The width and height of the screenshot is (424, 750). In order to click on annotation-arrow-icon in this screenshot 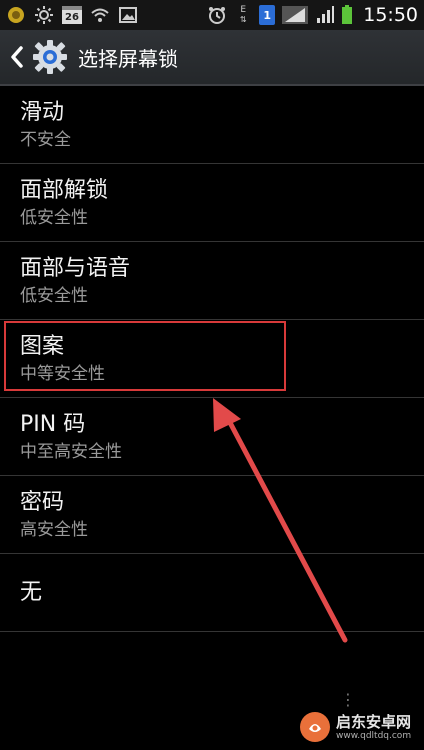, I will do `click(280, 520)`.